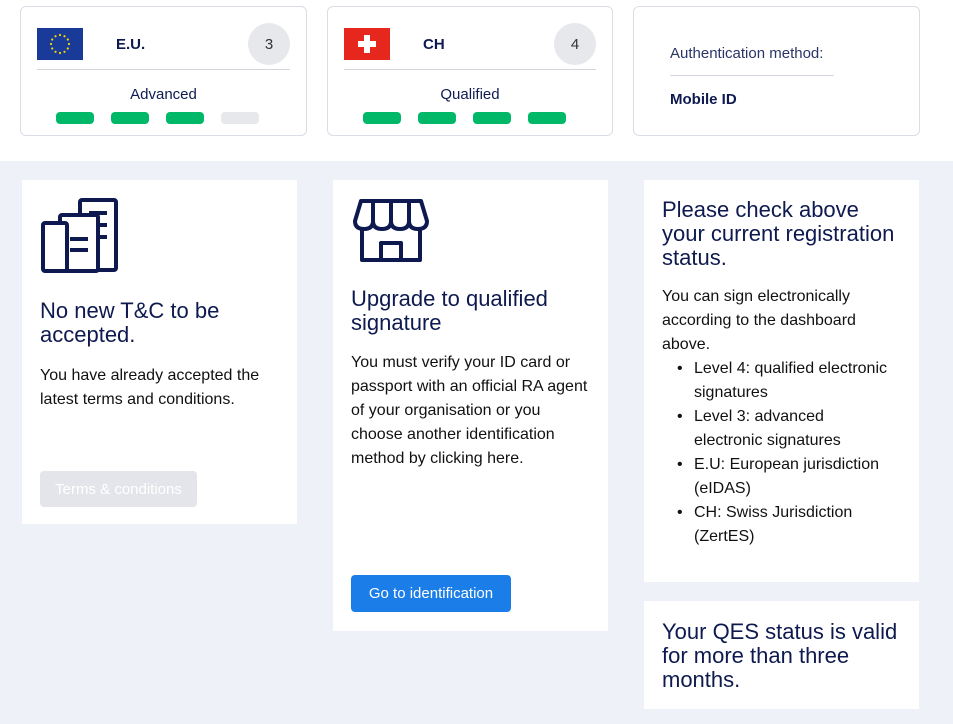 The height and width of the screenshot is (724, 953). I want to click on eu-flag-icon, so click(60, 44).